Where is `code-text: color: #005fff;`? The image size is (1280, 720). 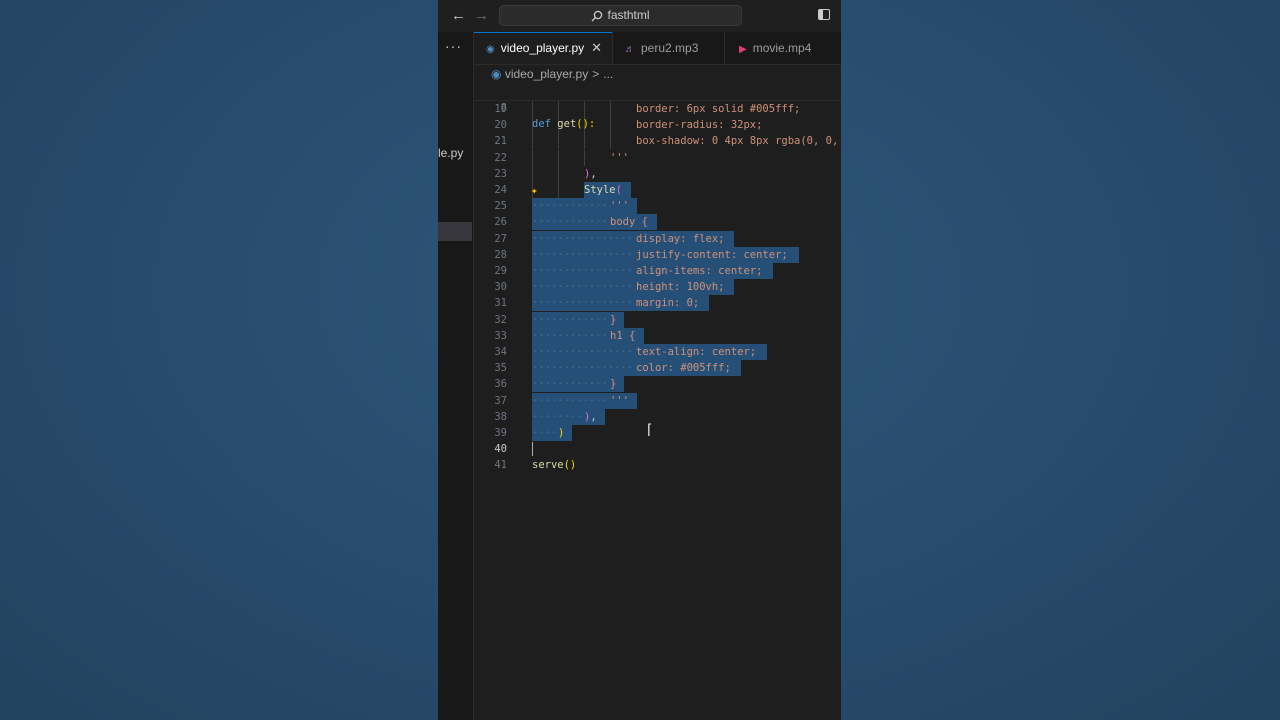 code-text: color: #005fff; is located at coordinates (683, 368).